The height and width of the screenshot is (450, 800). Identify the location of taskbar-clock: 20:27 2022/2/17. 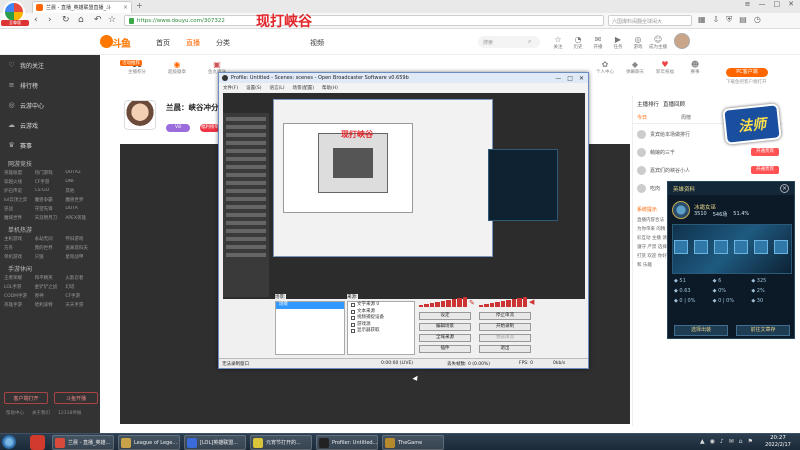
(778, 441).